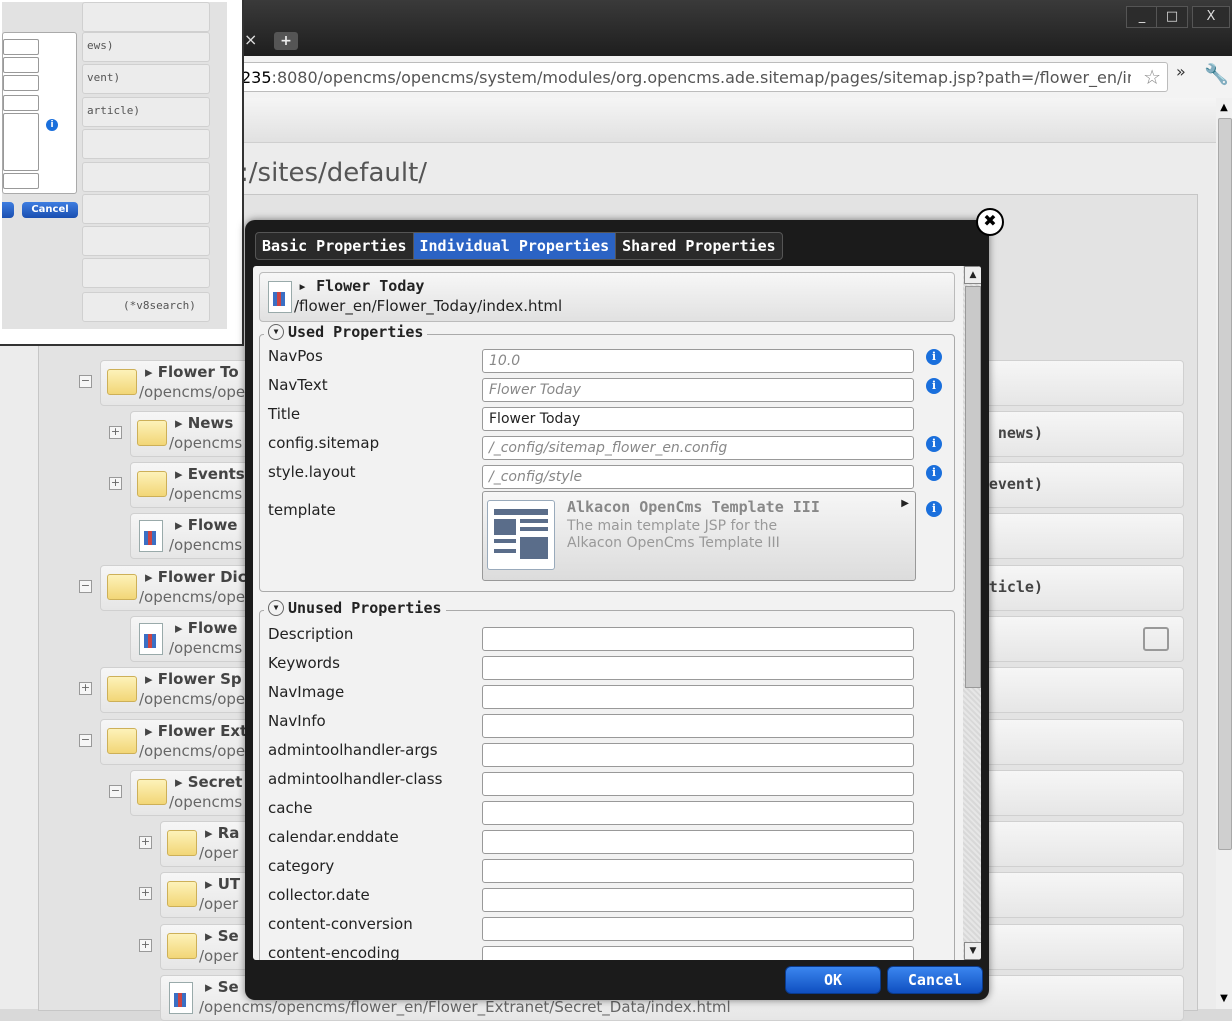  What do you see at coordinates (1181, 71) in the screenshot?
I see `more-bookmarks-icon: »` at bounding box center [1181, 71].